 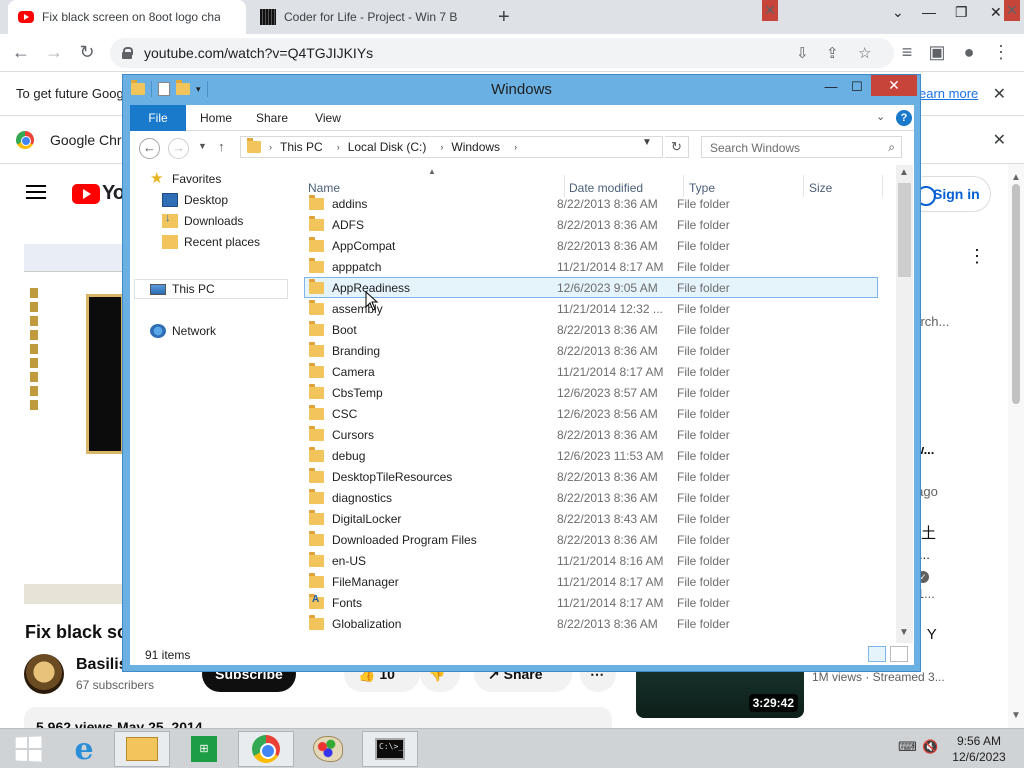 I want to click on ribbon-tab-home: Home, so click(x=216, y=118).